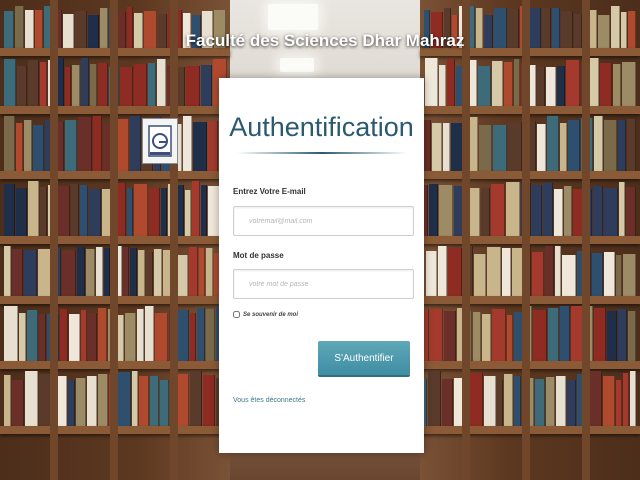 This screenshot has width=640, height=480. I want to click on password-label: Mot de passe, so click(258, 255).